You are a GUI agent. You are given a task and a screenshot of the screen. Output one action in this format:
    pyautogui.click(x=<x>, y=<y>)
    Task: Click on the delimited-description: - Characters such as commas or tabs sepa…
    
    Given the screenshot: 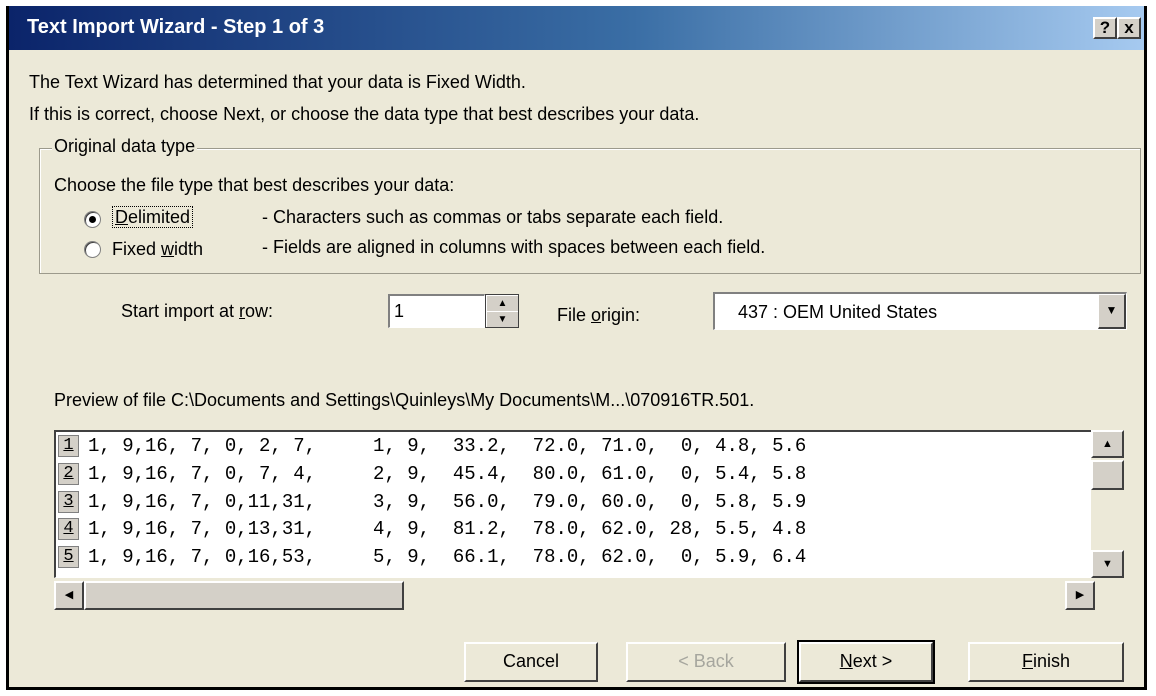 What is the action you would take?
    pyautogui.click(x=493, y=217)
    